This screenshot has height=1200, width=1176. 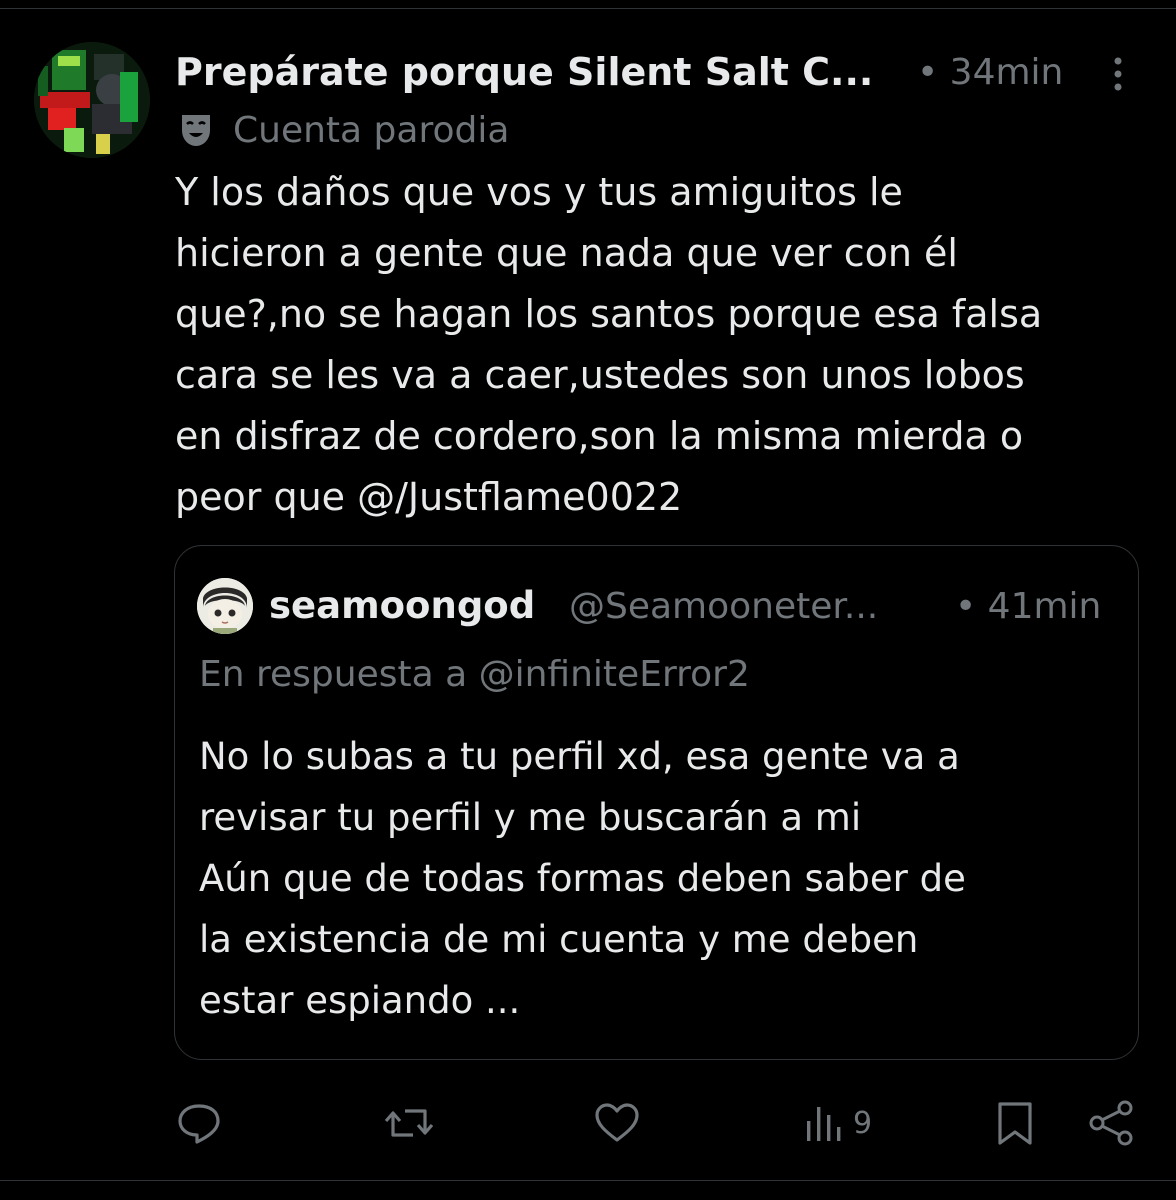 What do you see at coordinates (990, 72) in the screenshot?
I see `post-timestamp: • 34min` at bounding box center [990, 72].